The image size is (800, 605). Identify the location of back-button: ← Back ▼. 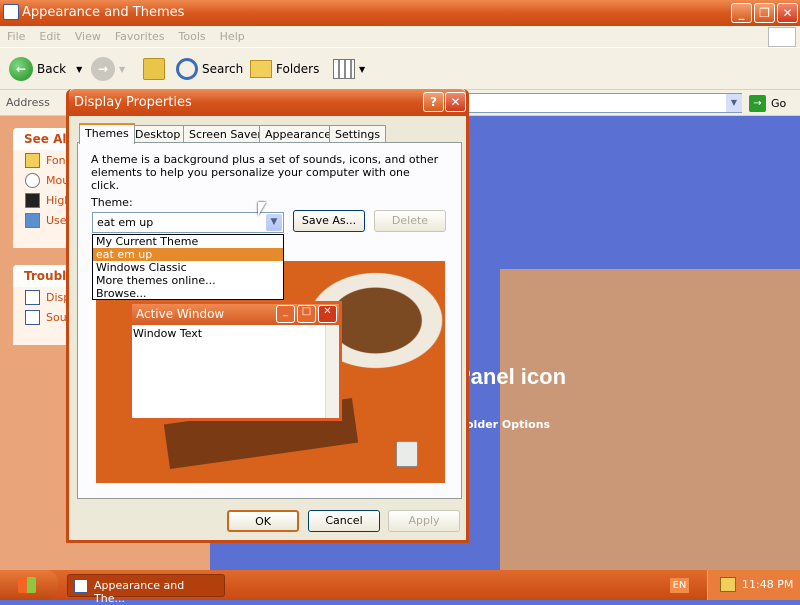
(45, 69).